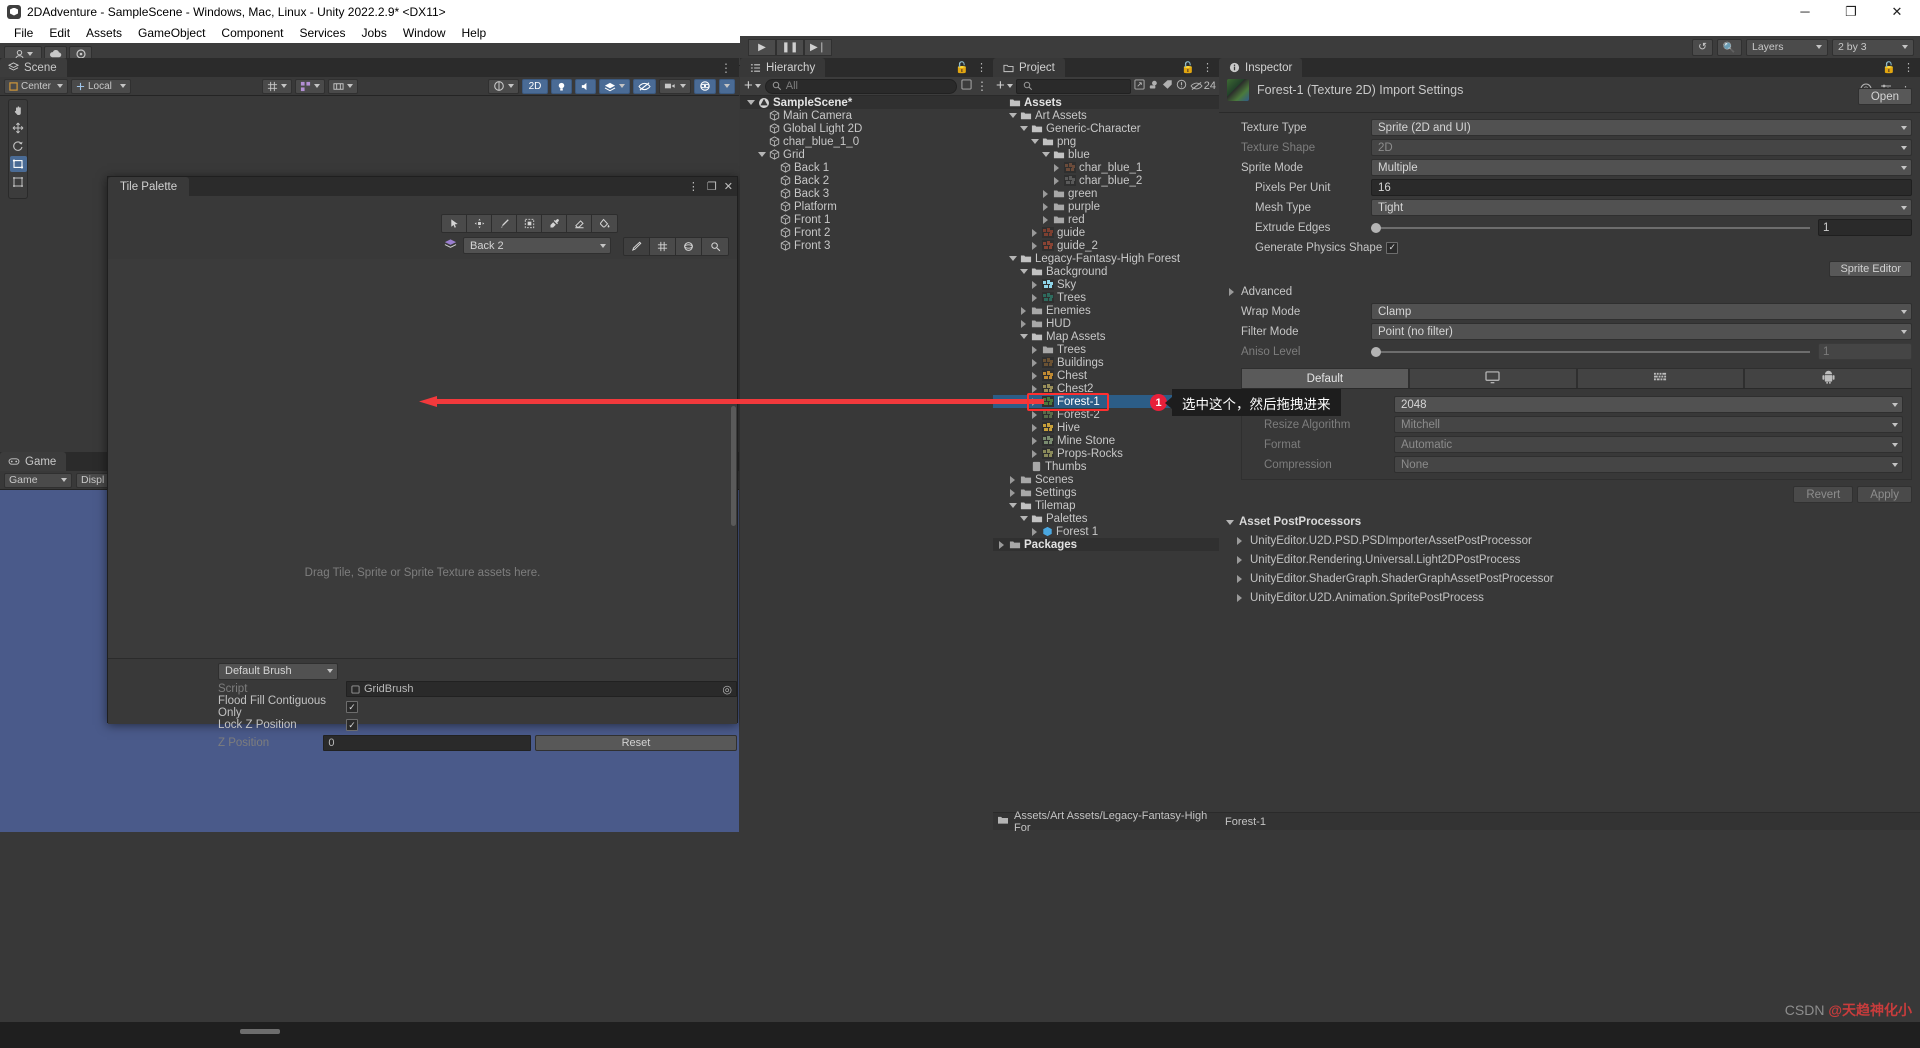 The height and width of the screenshot is (1048, 1920). I want to click on field-dropdown: Tight, so click(1641, 207).